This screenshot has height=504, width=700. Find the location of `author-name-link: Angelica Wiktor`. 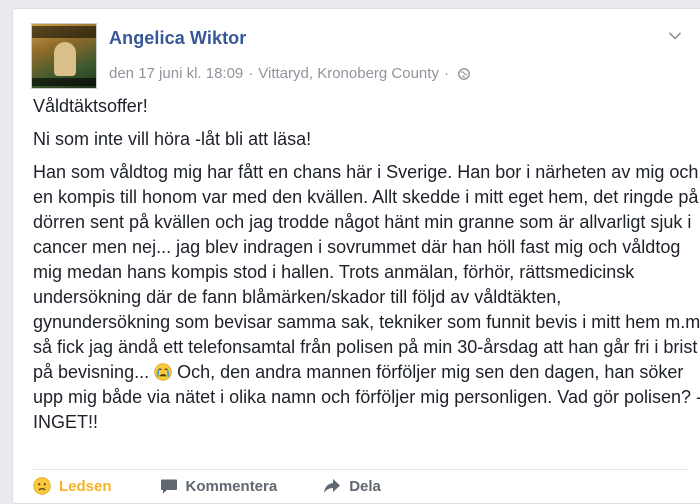

author-name-link: Angelica Wiktor is located at coordinates (177, 38).